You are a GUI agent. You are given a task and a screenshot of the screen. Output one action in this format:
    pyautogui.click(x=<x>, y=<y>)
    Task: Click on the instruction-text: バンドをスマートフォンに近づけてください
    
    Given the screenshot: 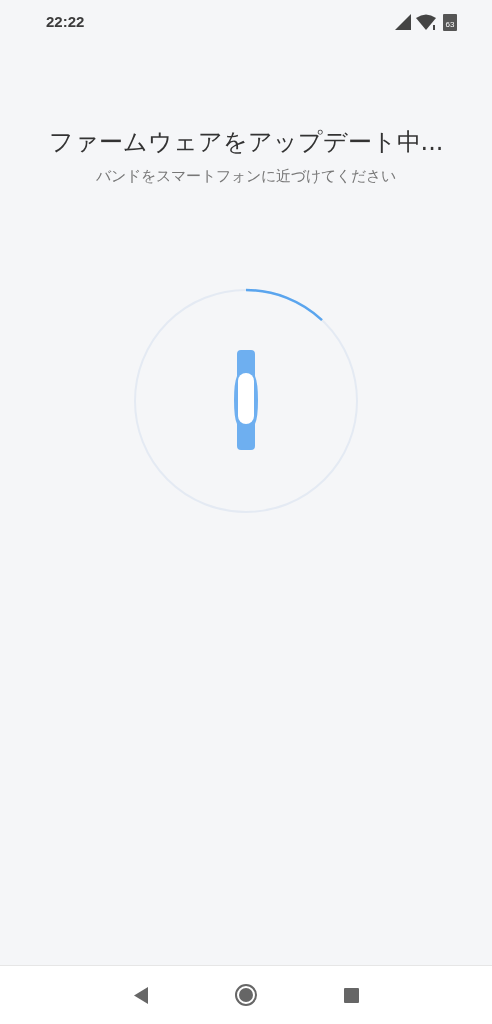 What is the action you would take?
    pyautogui.click(x=246, y=176)
    